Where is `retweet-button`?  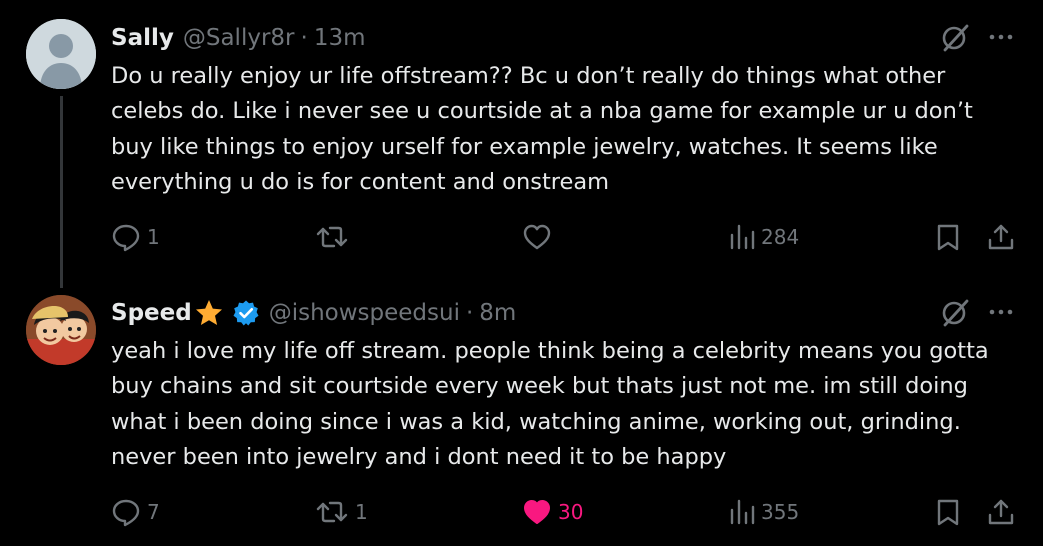 retweet-button is located at coordinates (335, 237).